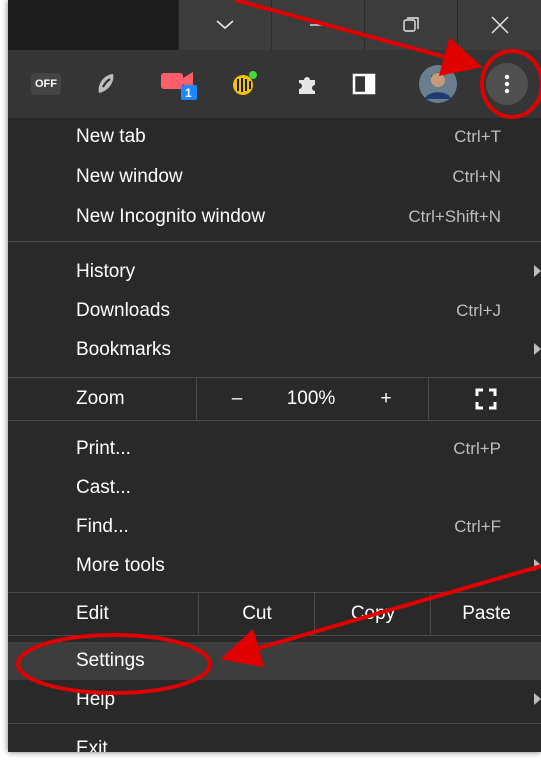 This screenshot has height=763, width=541. I want to click on s-extension-button, so click(106, 84).